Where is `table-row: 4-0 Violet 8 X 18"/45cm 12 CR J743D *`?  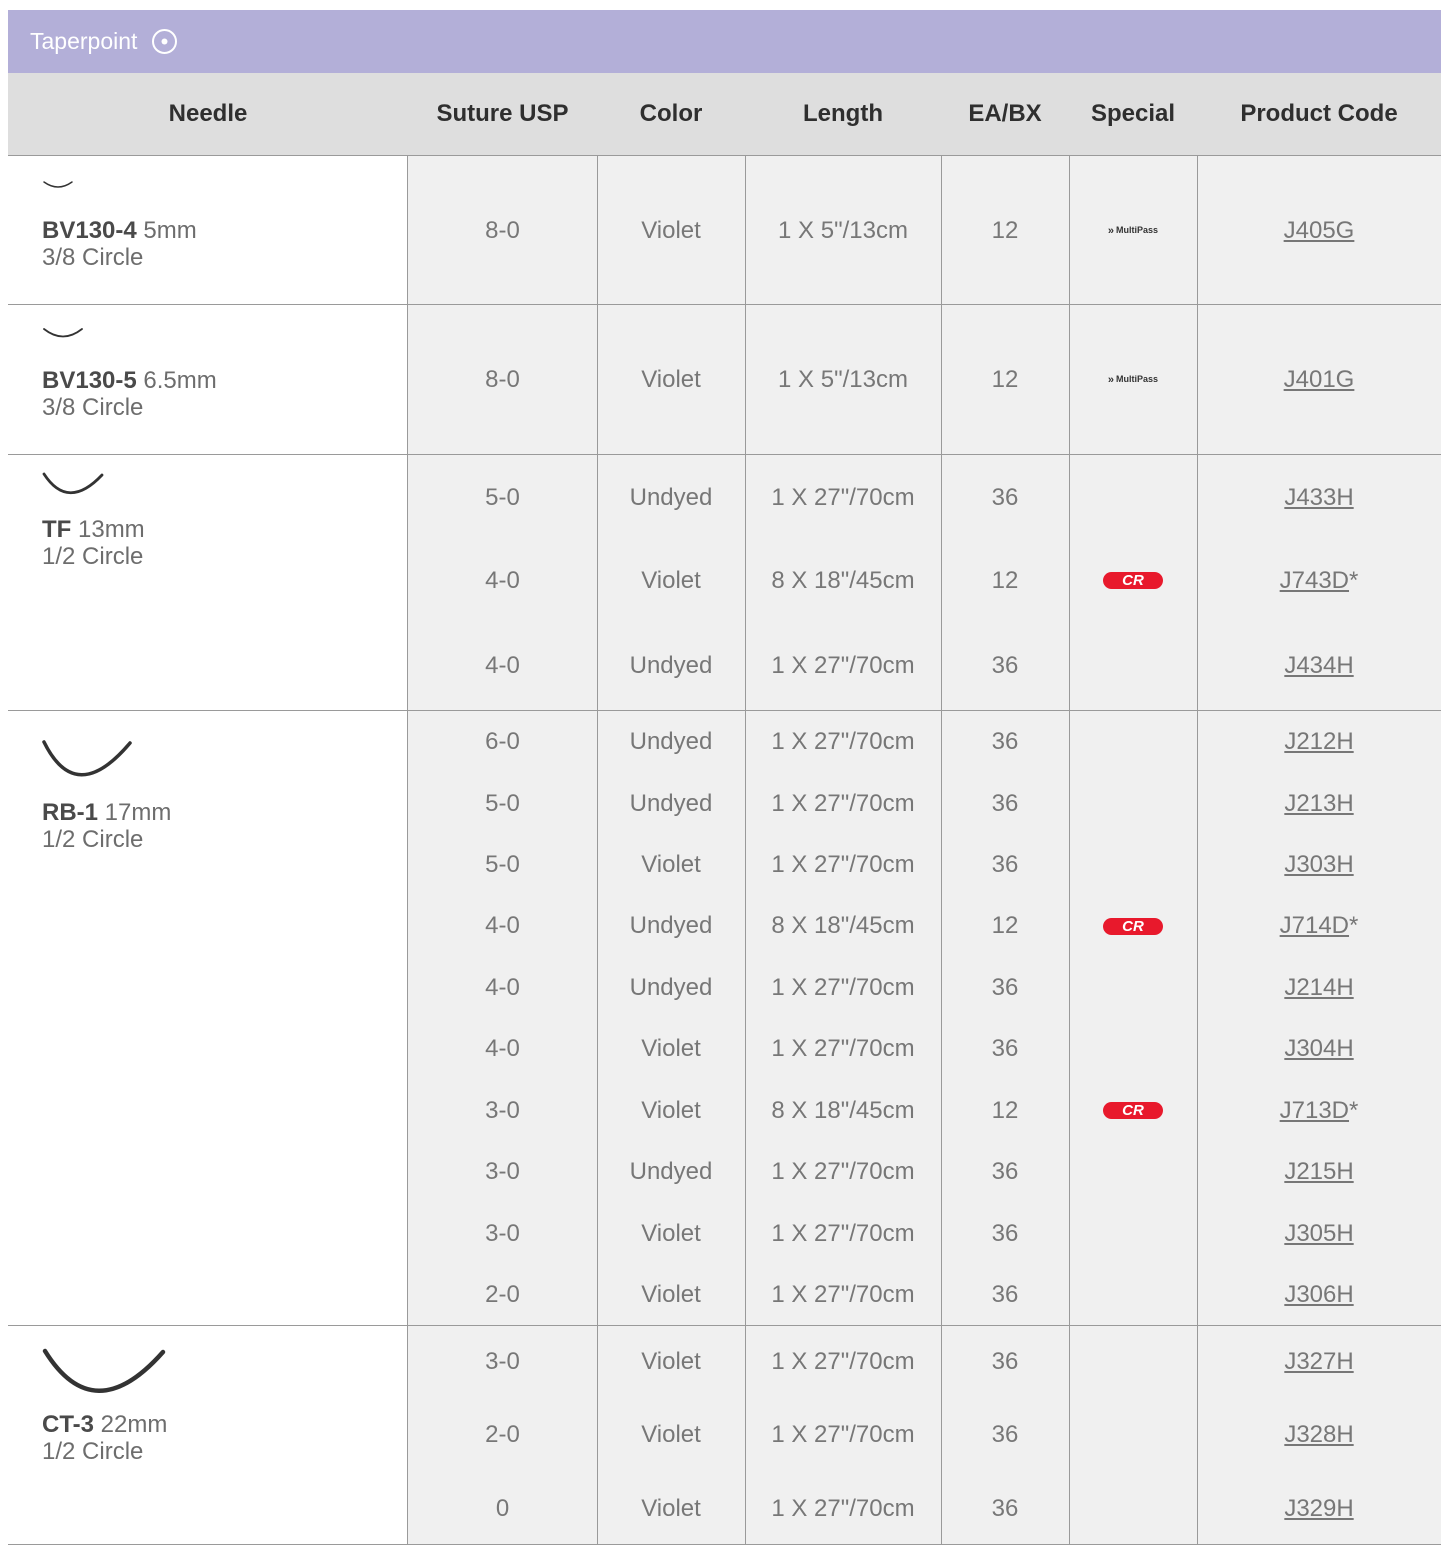 table-row: 4-0 Violet 8 X 18"/45cm 12 CR J743D * is located at coordinates (924, 580).